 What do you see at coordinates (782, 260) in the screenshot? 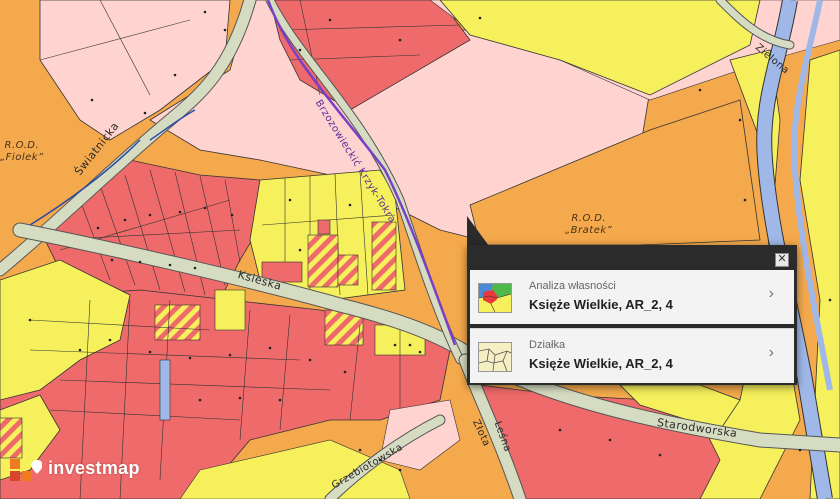
I see `close-icon: ✕` at bounding box center [782, 260].